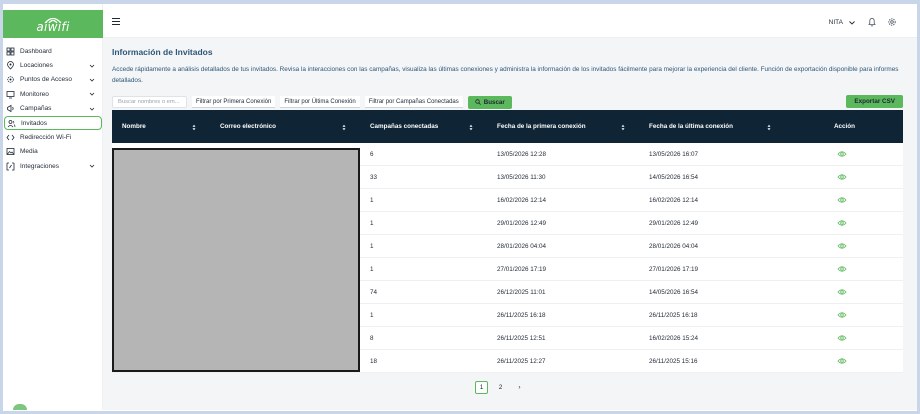 The image size is (920, 414). What do you see at coordinates (372, 338) in the screenshot?
I see `campaigns-cell: 8` at bounding box center [372, 338].